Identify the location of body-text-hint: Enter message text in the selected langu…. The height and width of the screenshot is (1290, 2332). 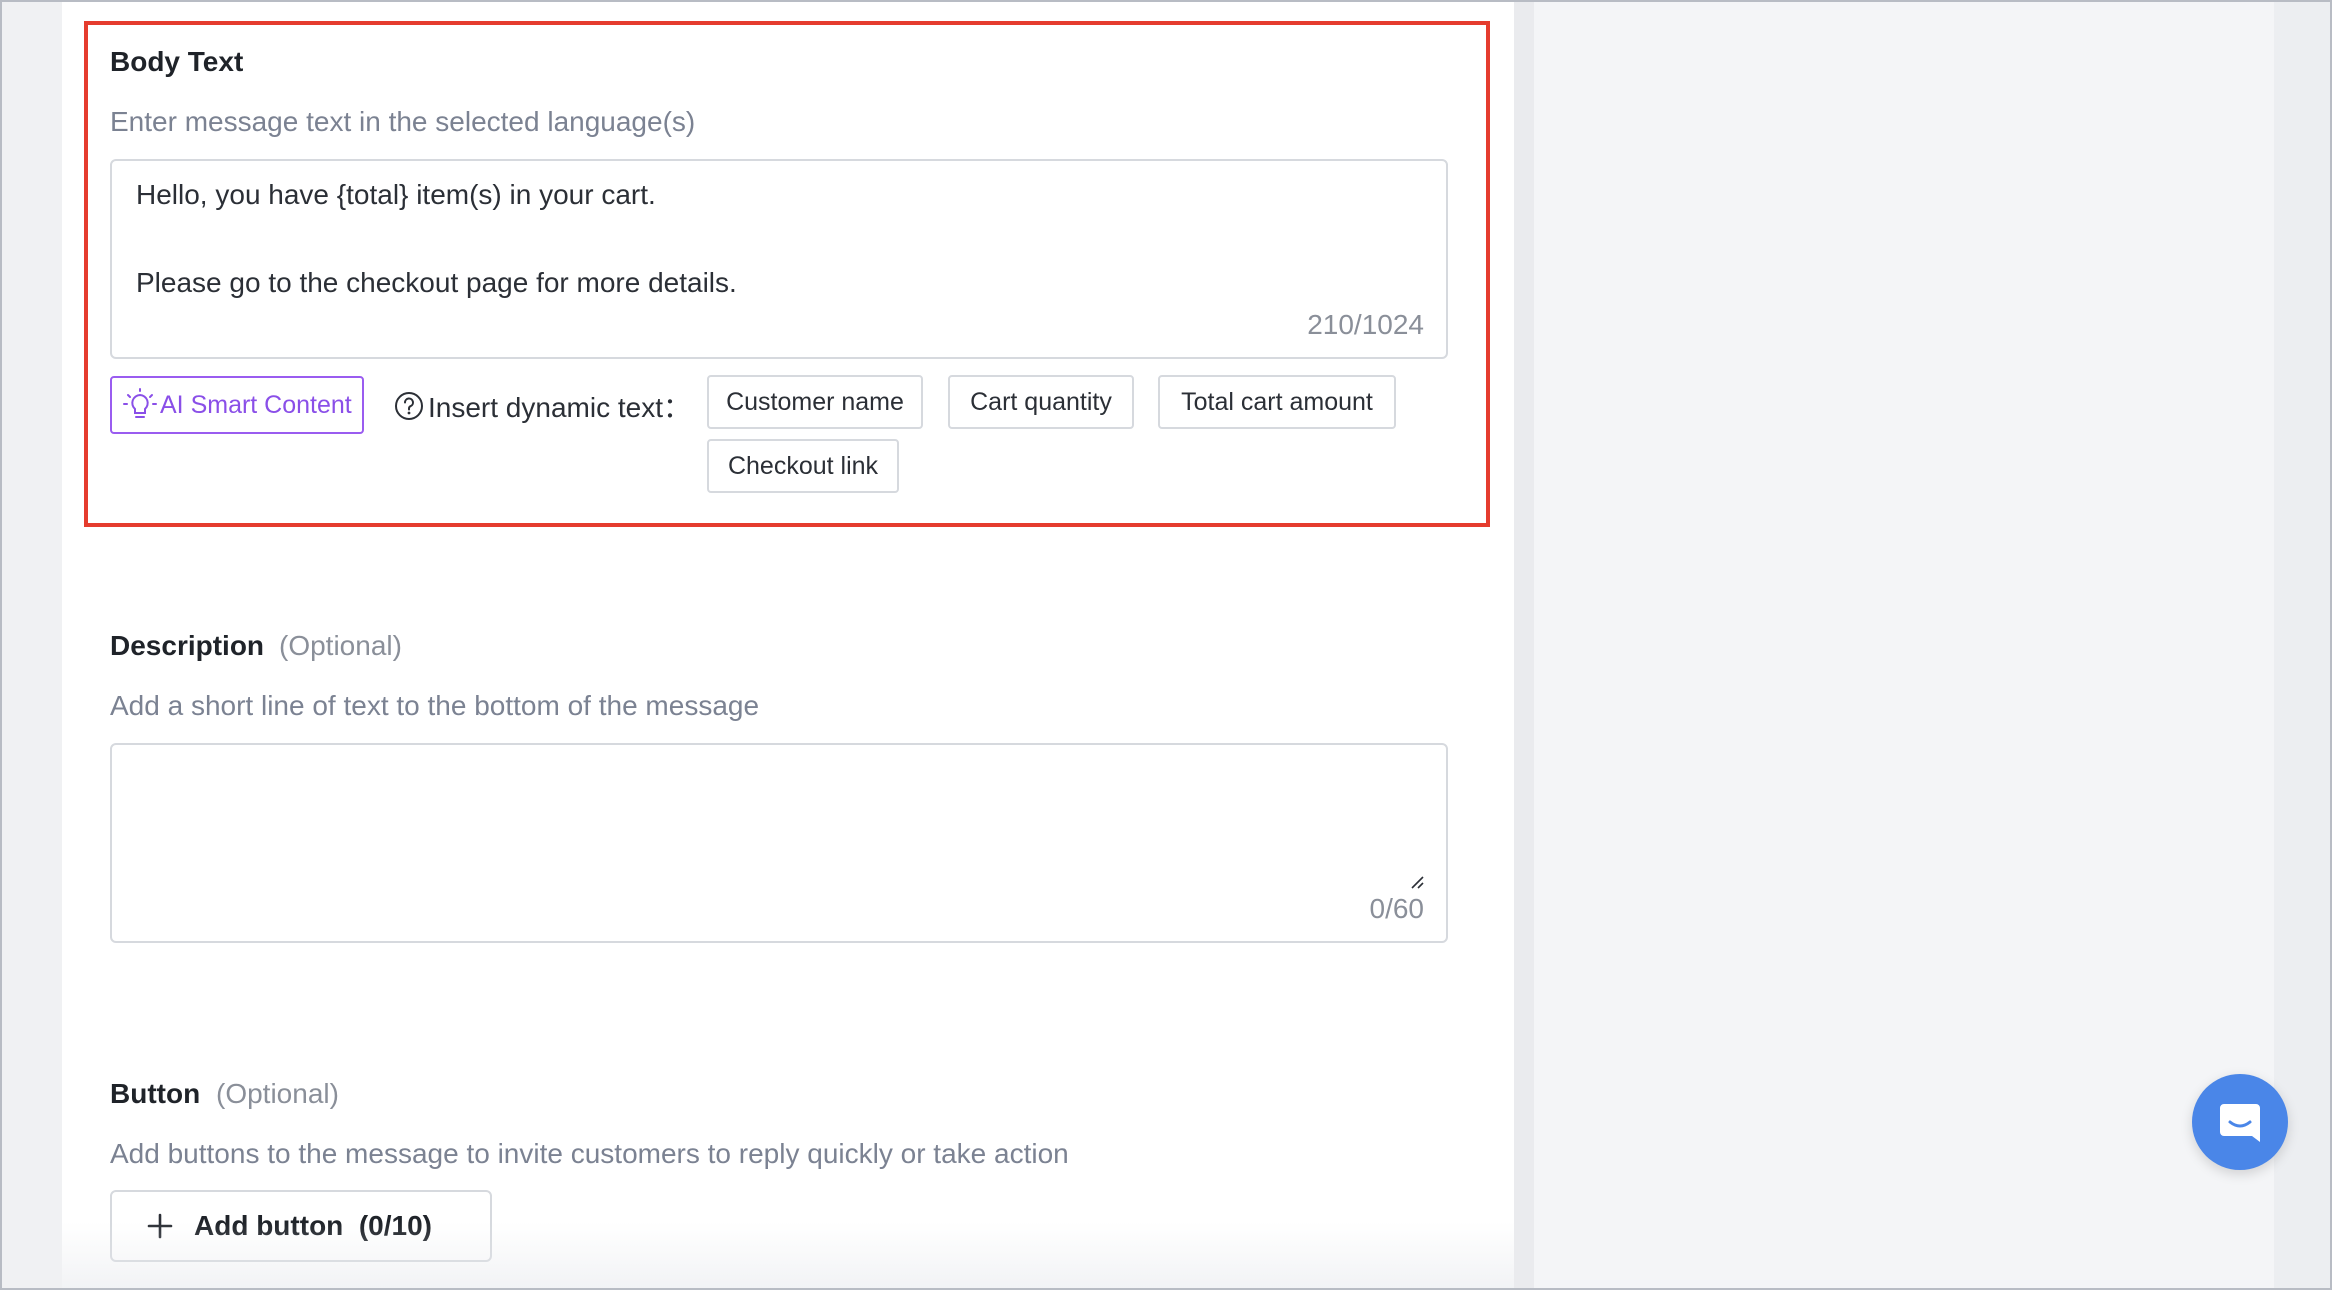
(403, 121).